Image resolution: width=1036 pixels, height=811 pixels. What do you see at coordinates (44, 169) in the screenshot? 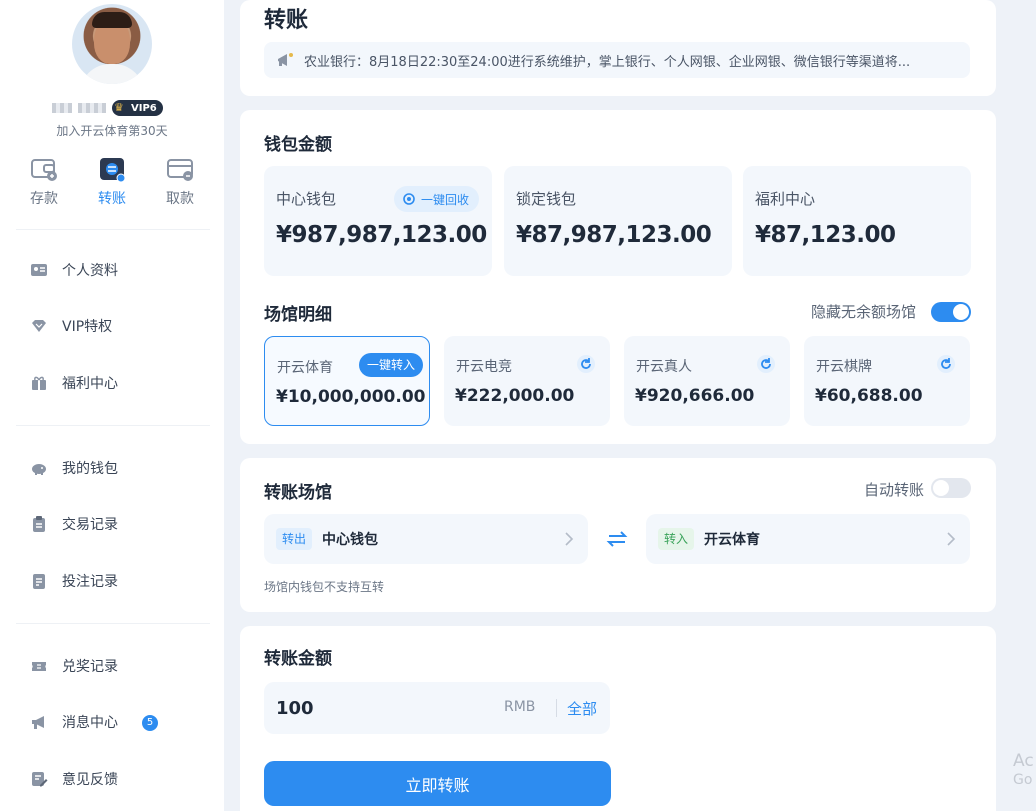
I see `wallet-deposit-icon` at bounding box center [44, 169].